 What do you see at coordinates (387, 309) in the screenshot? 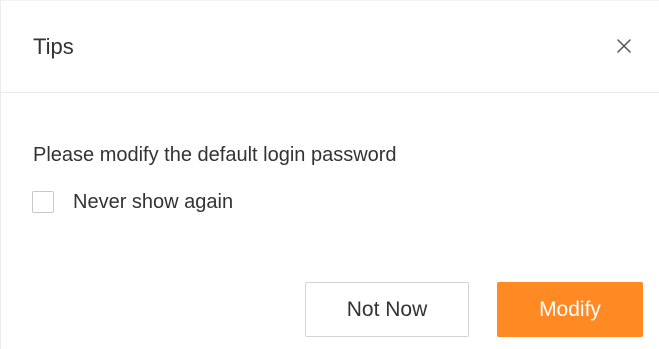
I see `not-now-button: Not Now` at bounding box center [387, 309].